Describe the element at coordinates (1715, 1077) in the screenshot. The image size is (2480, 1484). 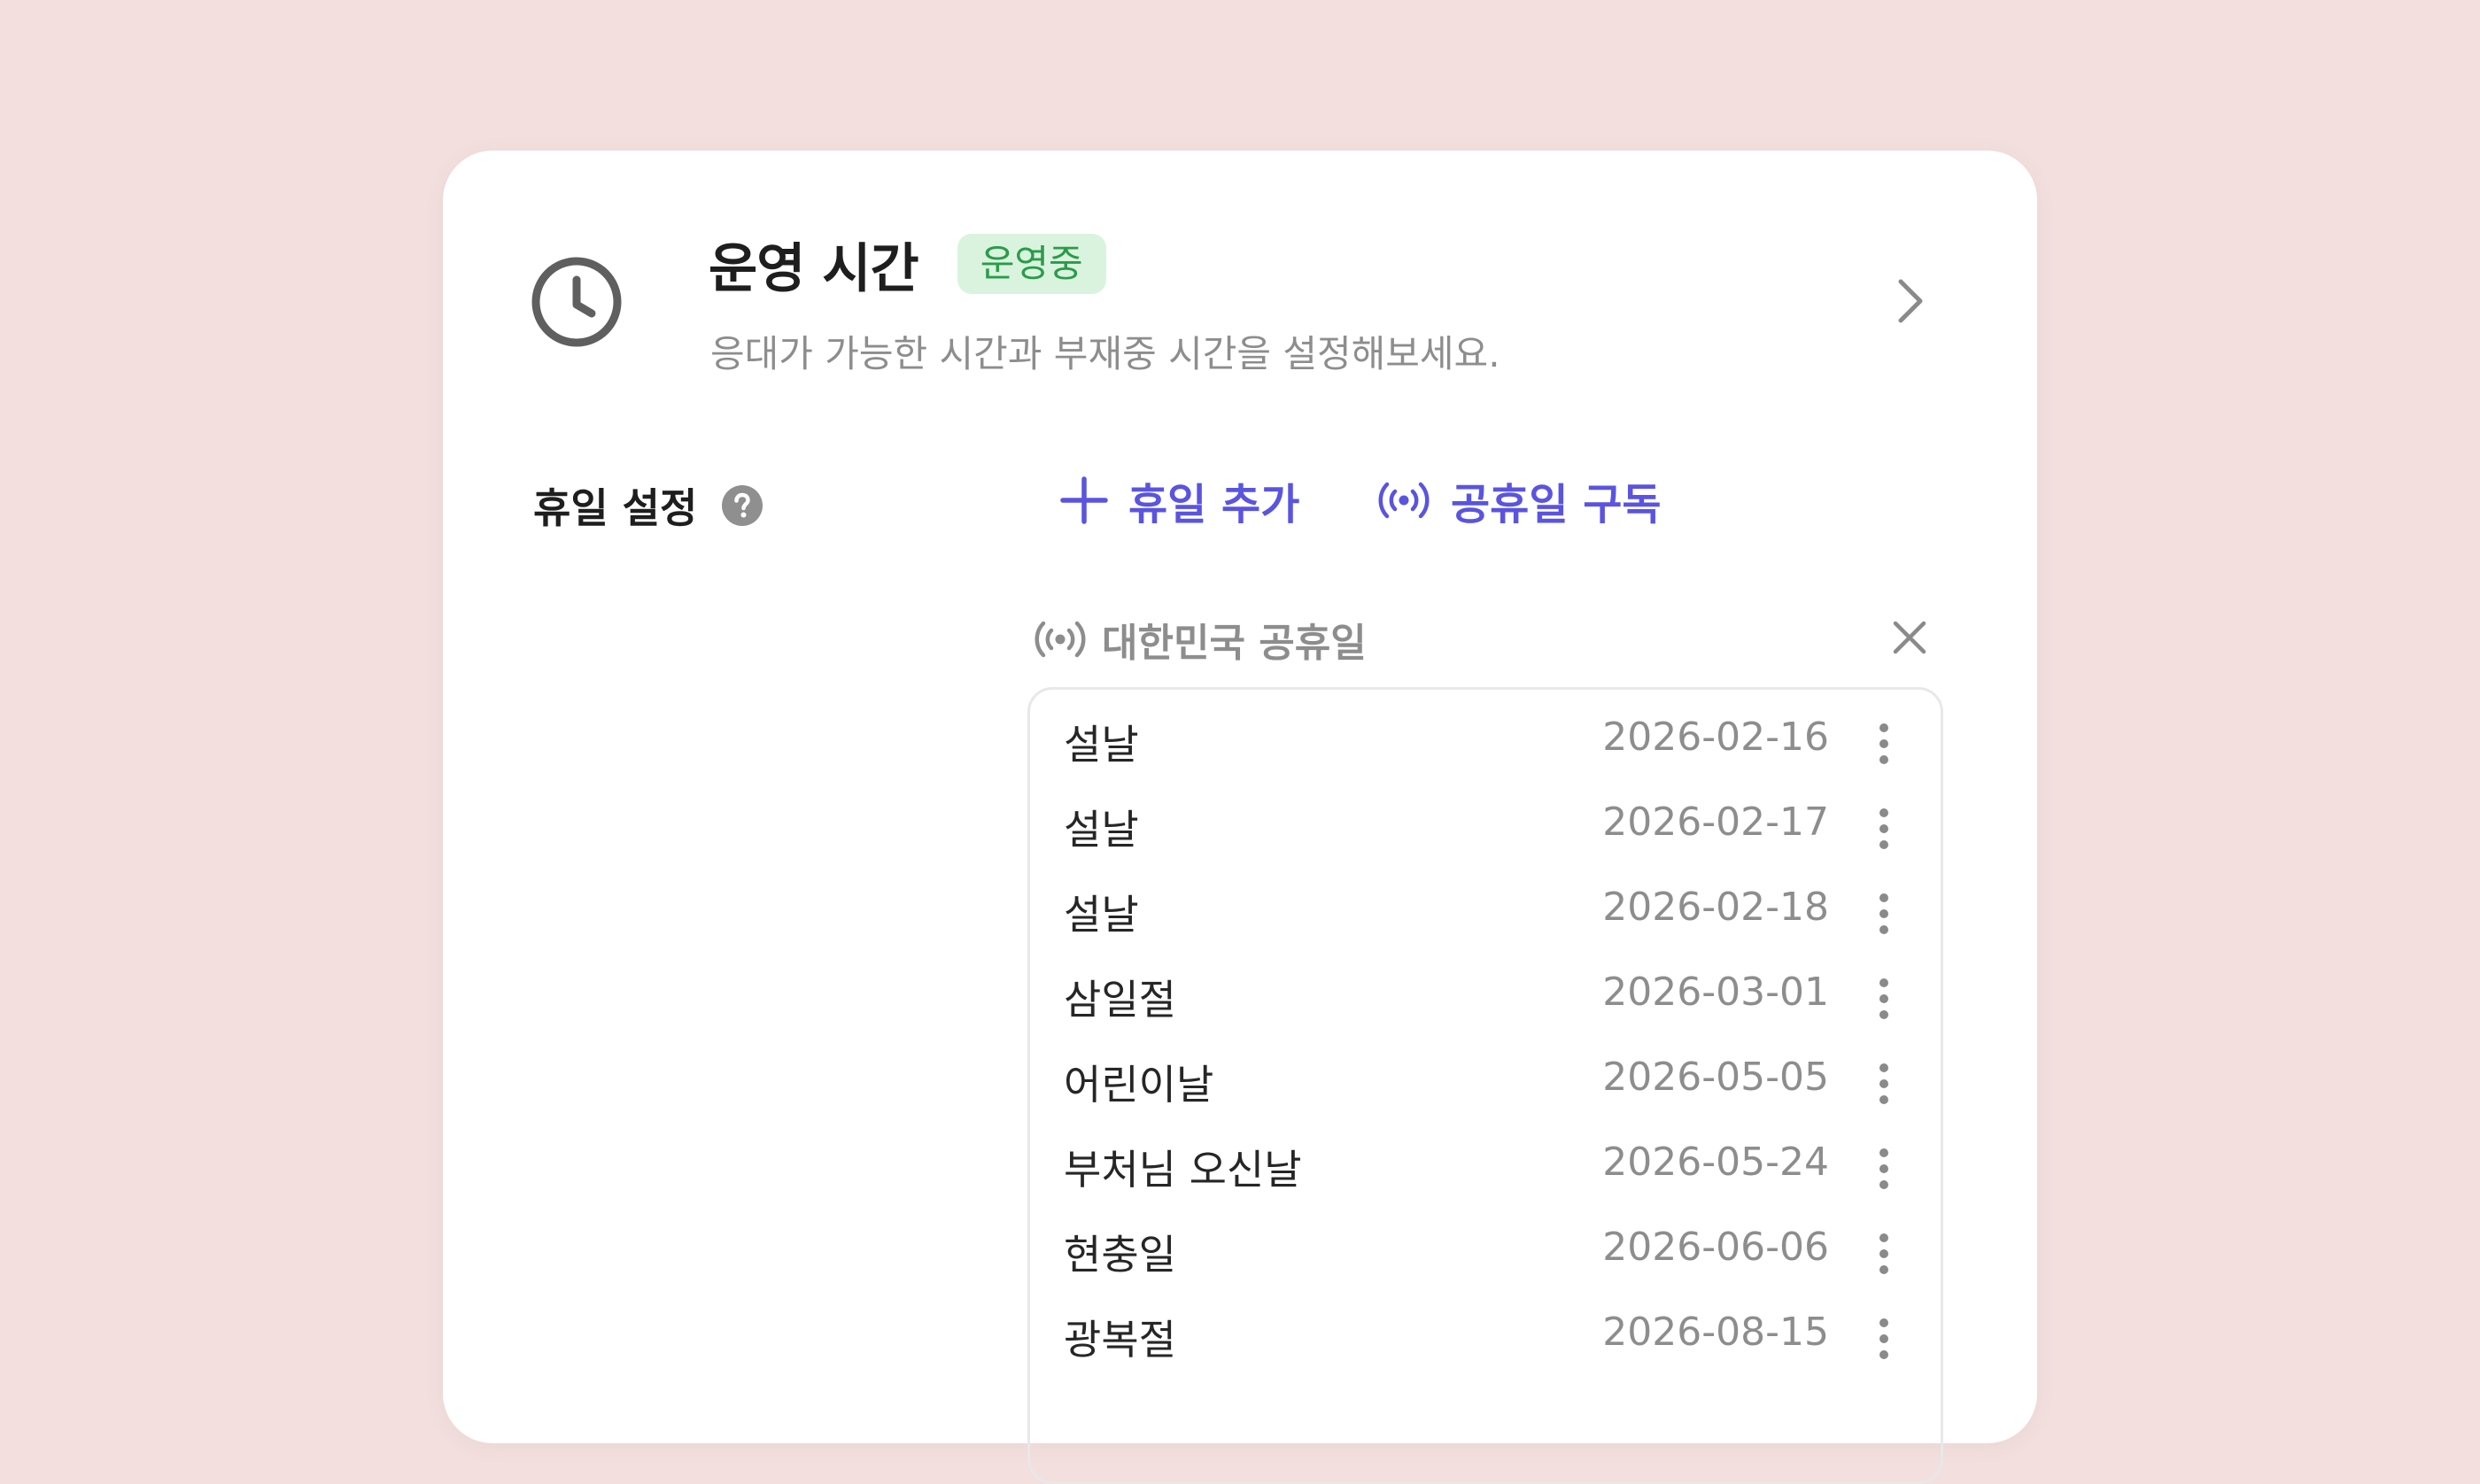
I see `holiday-date: 2026-05-05` at that location.